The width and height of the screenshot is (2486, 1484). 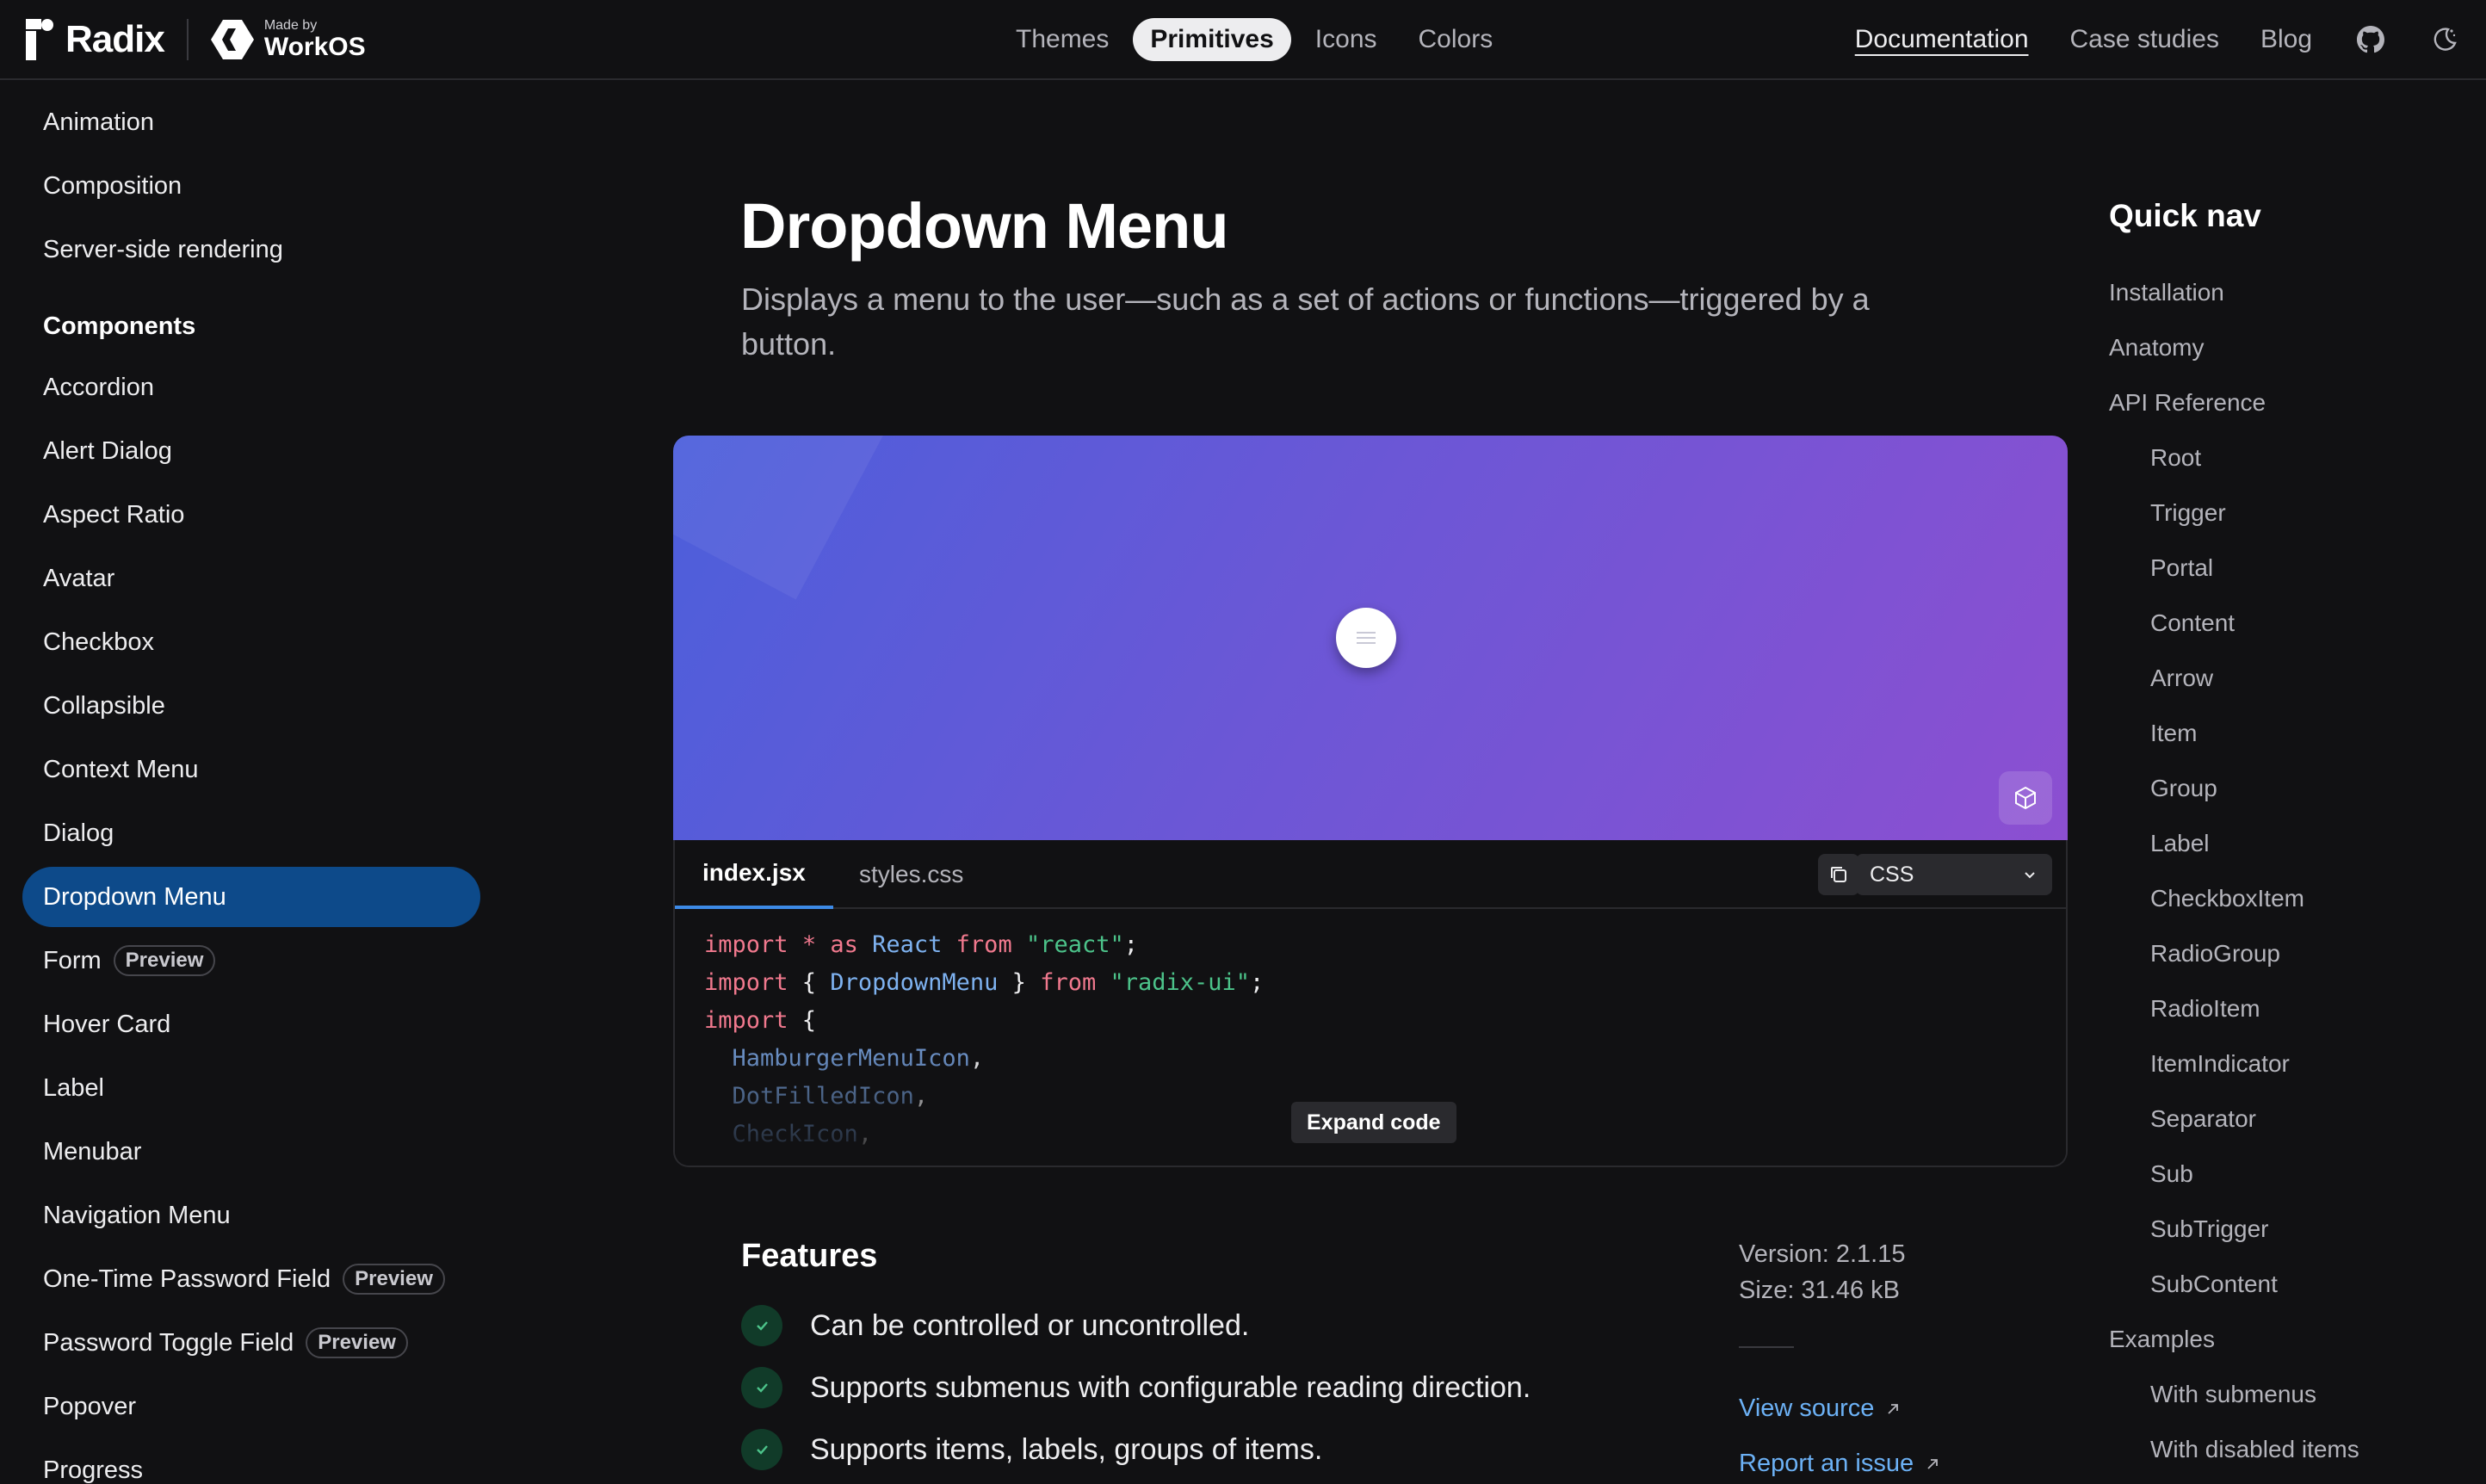 I want to click on nav-icons: Icons, so click(x=1346, y=39).